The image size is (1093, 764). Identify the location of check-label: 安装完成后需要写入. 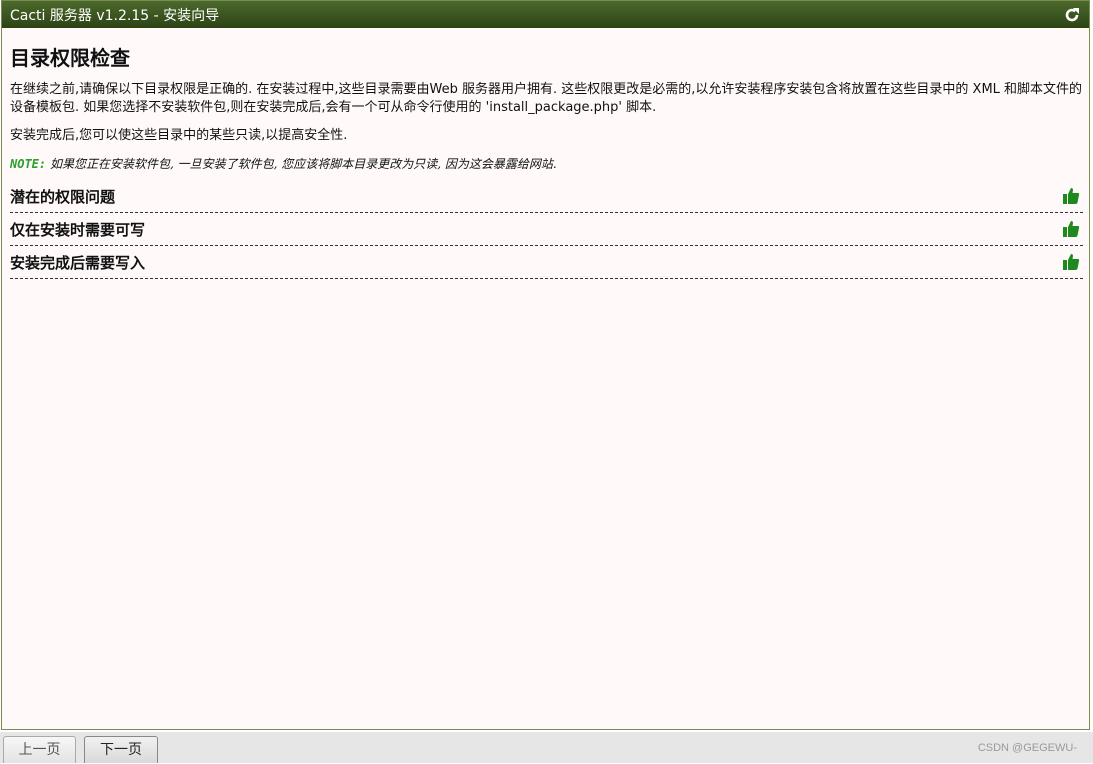
(78, 262).